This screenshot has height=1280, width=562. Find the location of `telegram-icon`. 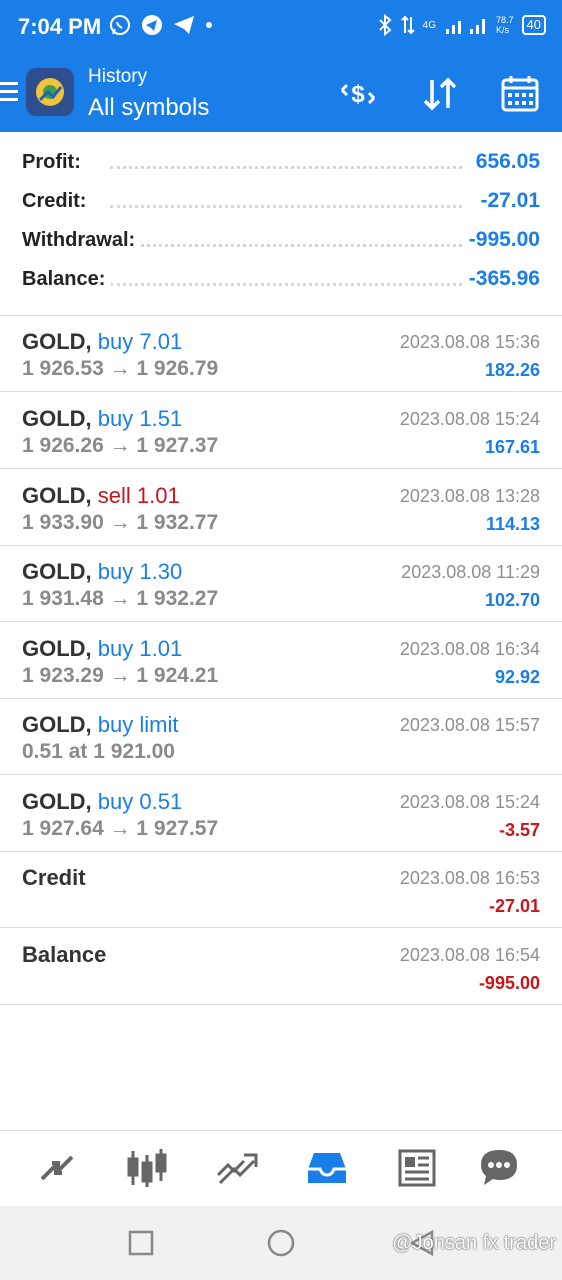

telegram-icon is located at coordinates (152, 25).